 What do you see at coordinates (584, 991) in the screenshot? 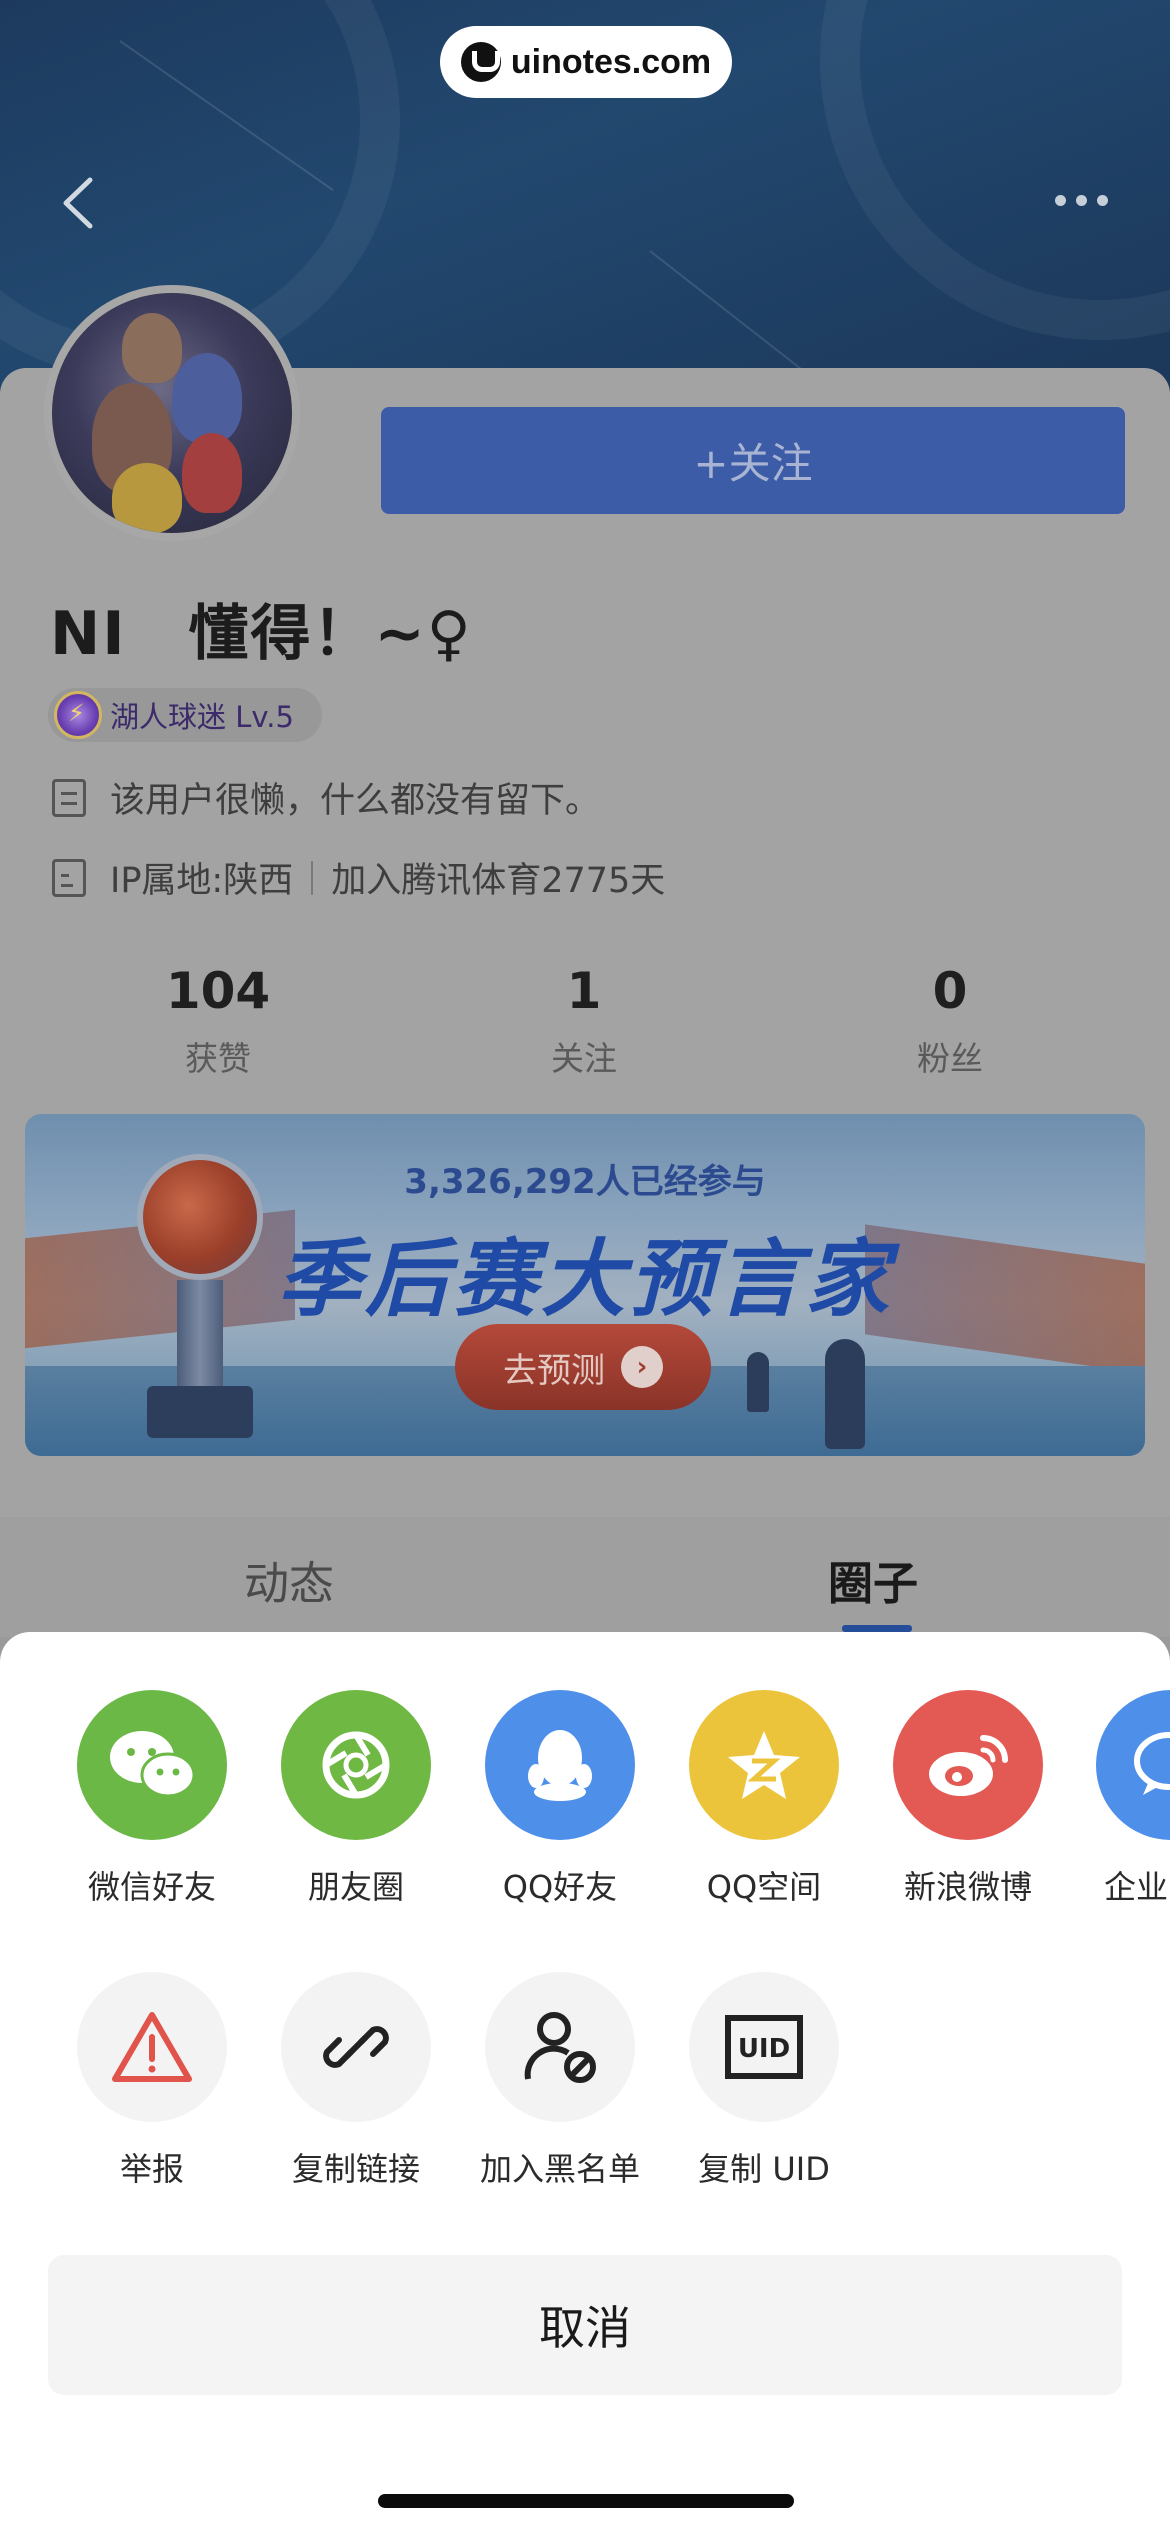
I see `stat-value: 1` at bounding box center [584, 991].